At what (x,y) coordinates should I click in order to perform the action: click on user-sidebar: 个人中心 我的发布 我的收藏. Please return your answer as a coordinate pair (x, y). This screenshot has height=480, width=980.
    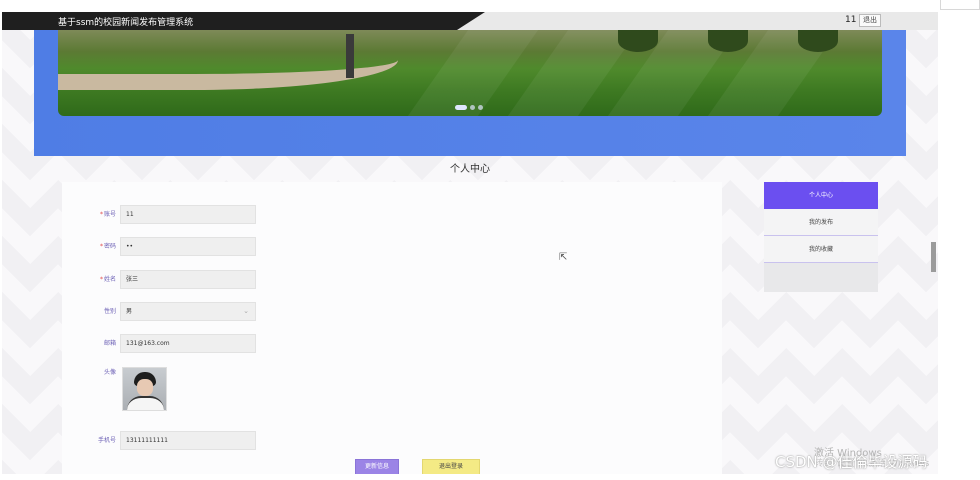
    Looking at the image, I should click on (821, 237).